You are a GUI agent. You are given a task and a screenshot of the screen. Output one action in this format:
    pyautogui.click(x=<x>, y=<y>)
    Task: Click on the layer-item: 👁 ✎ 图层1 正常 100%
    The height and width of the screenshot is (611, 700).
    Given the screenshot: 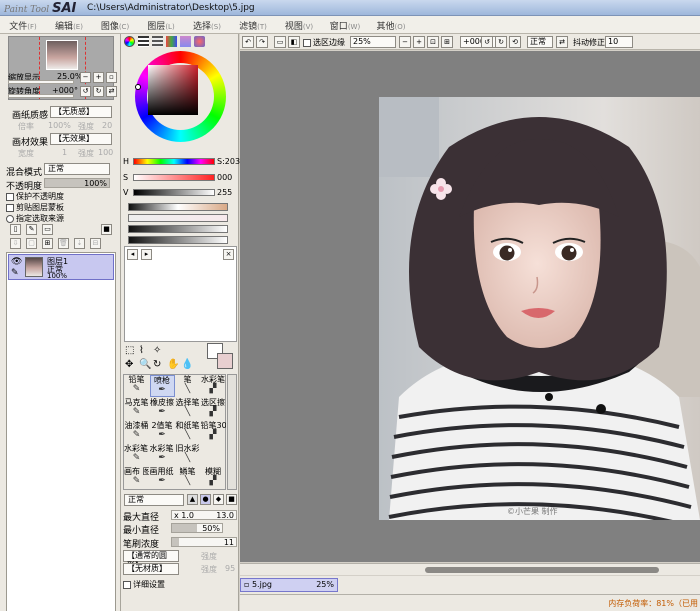 What is the action you would take?
    pyautogui.click(x=61, y=267)
    